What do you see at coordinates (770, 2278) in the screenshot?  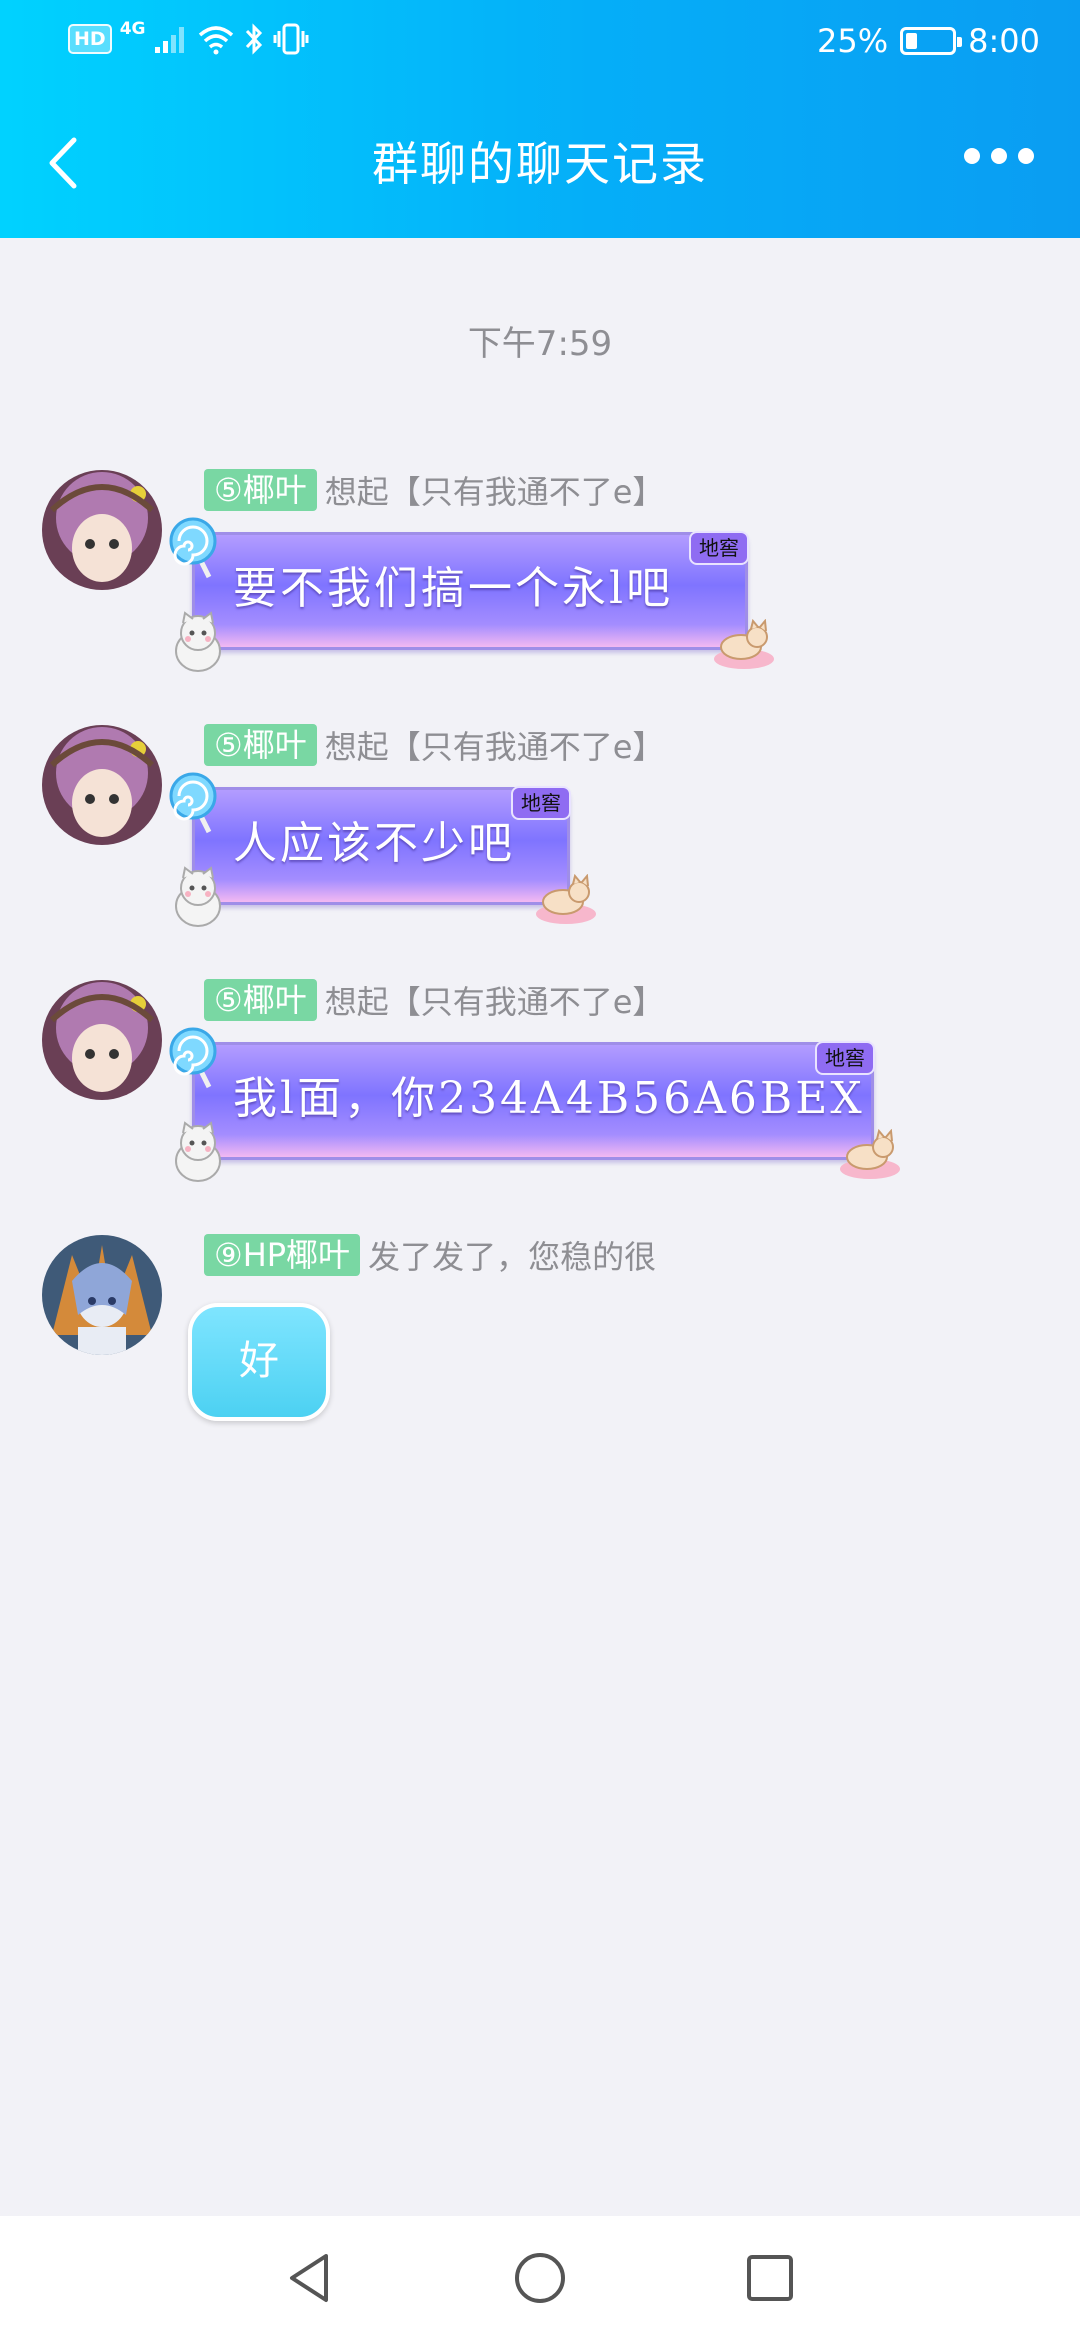 I see `nav-recents-icon` at bounding box center [770, 2278].